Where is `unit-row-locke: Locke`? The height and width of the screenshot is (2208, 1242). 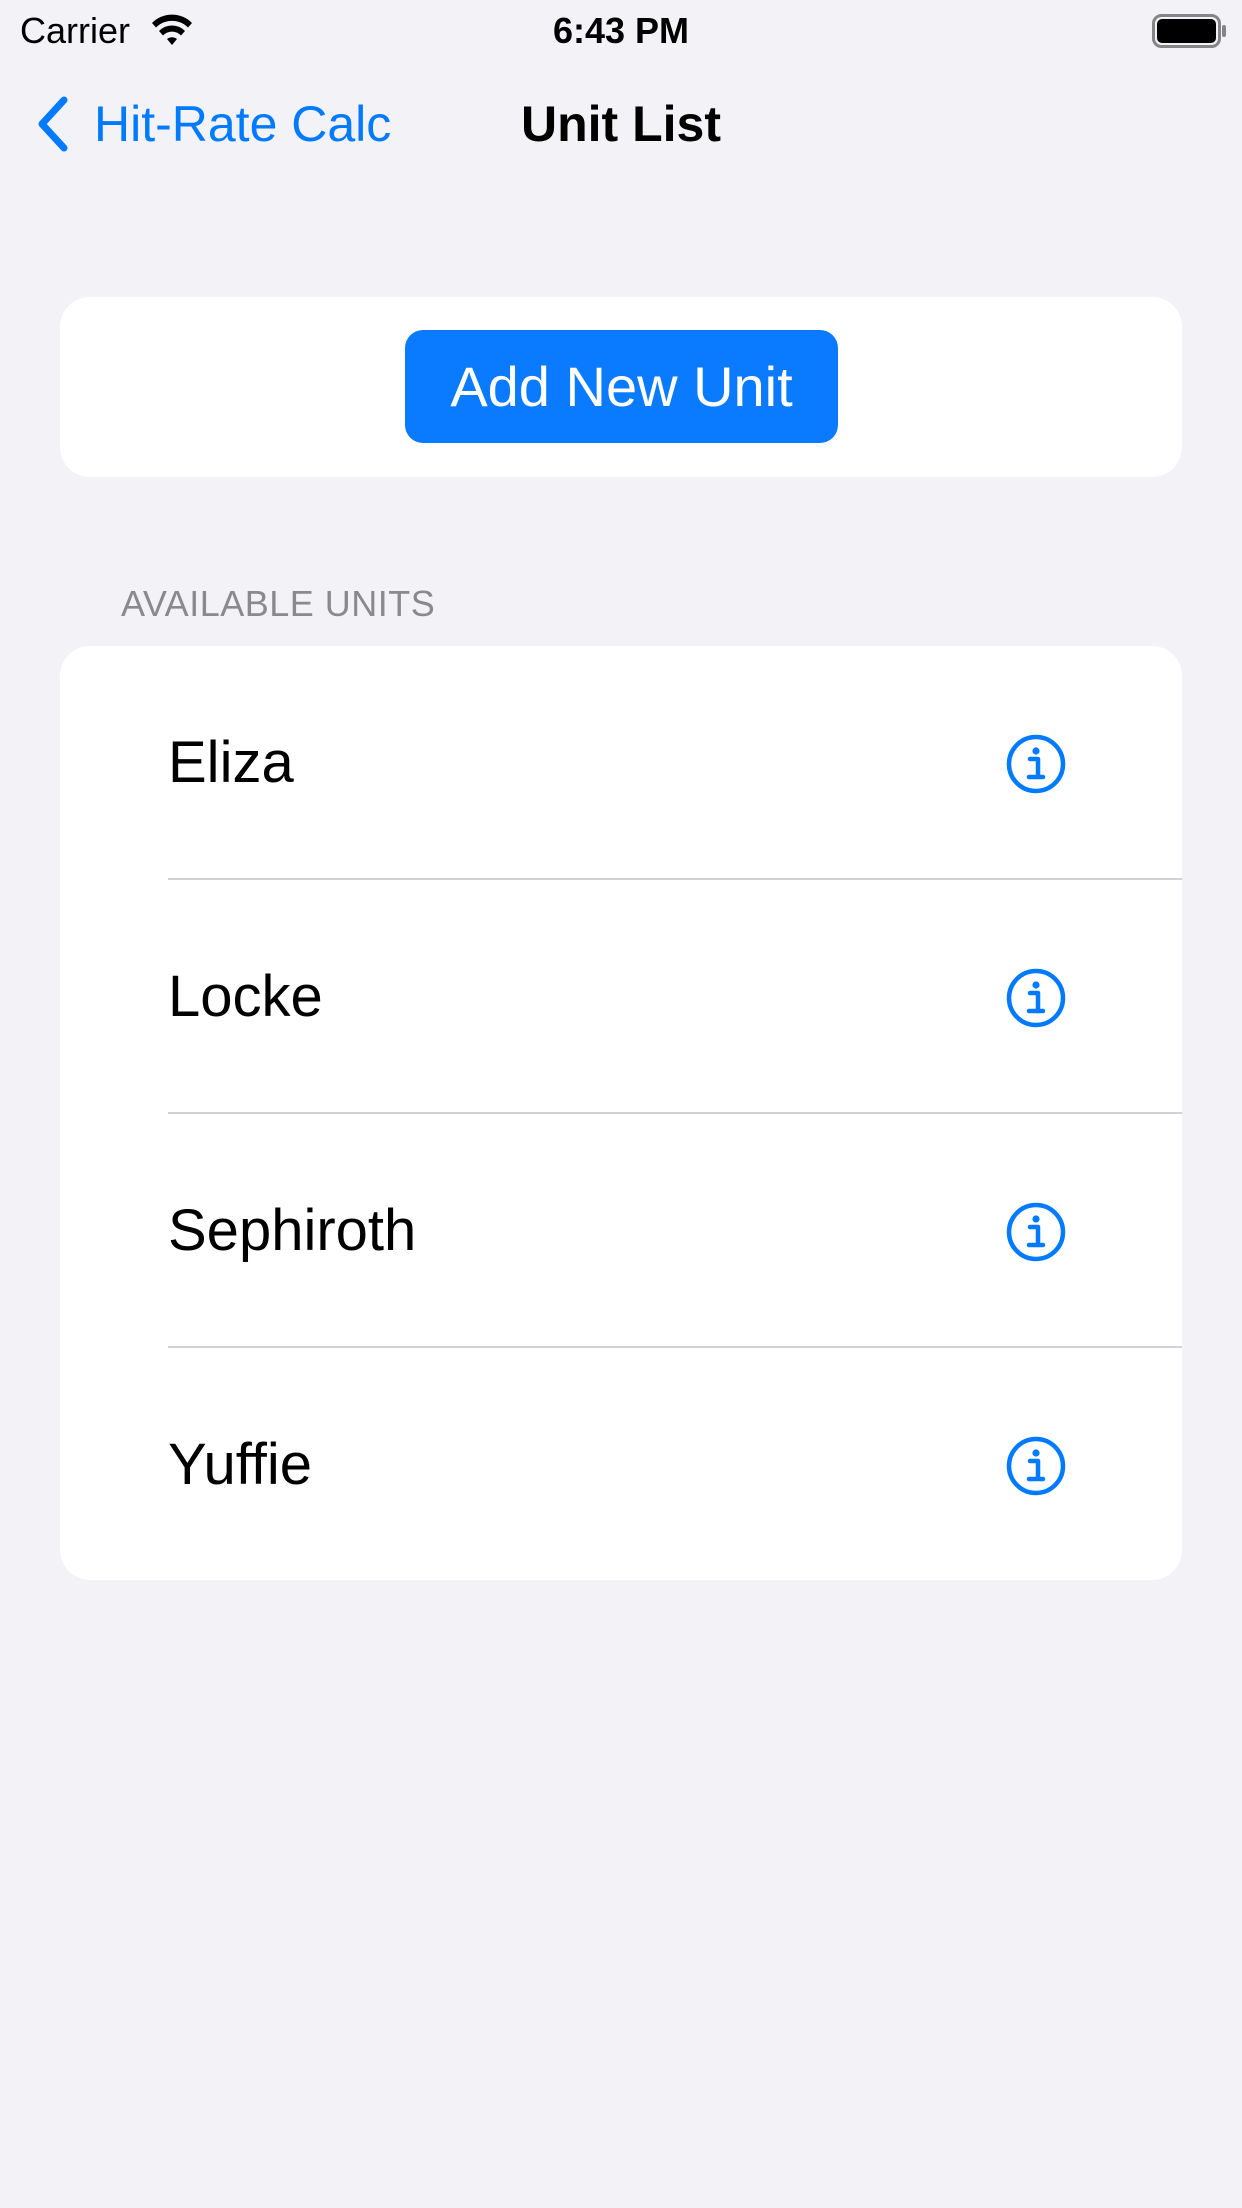 unit-row-locke: Locke is located at coordinates (621, 997).